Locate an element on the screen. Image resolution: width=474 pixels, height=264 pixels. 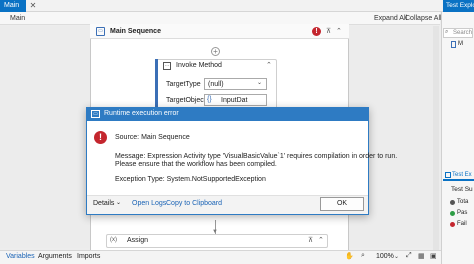
assign-icon: (x) is located at coordinates (113, 240).